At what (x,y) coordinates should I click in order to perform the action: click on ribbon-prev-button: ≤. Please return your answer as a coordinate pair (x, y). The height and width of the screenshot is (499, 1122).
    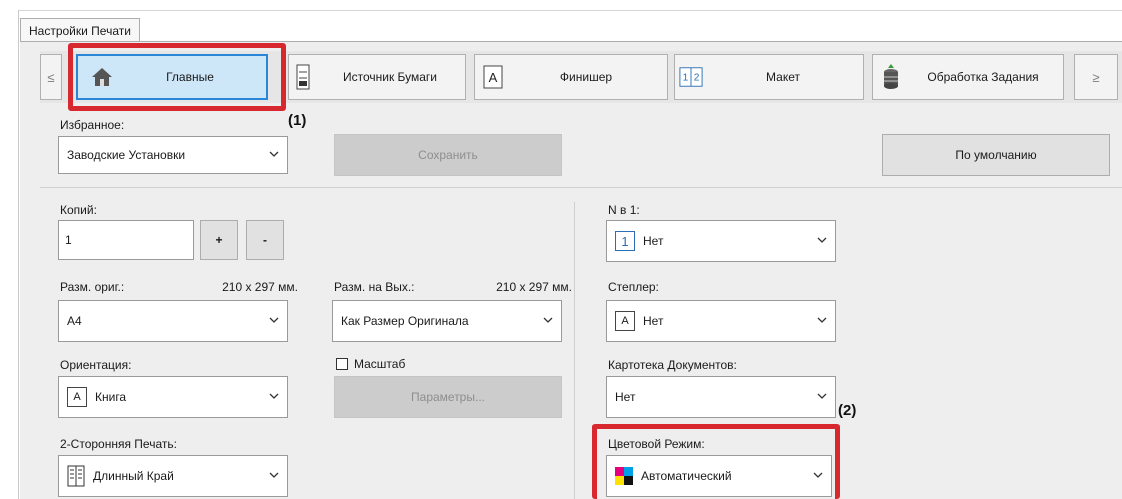
    Looking at the image, I should click on (51, 77).